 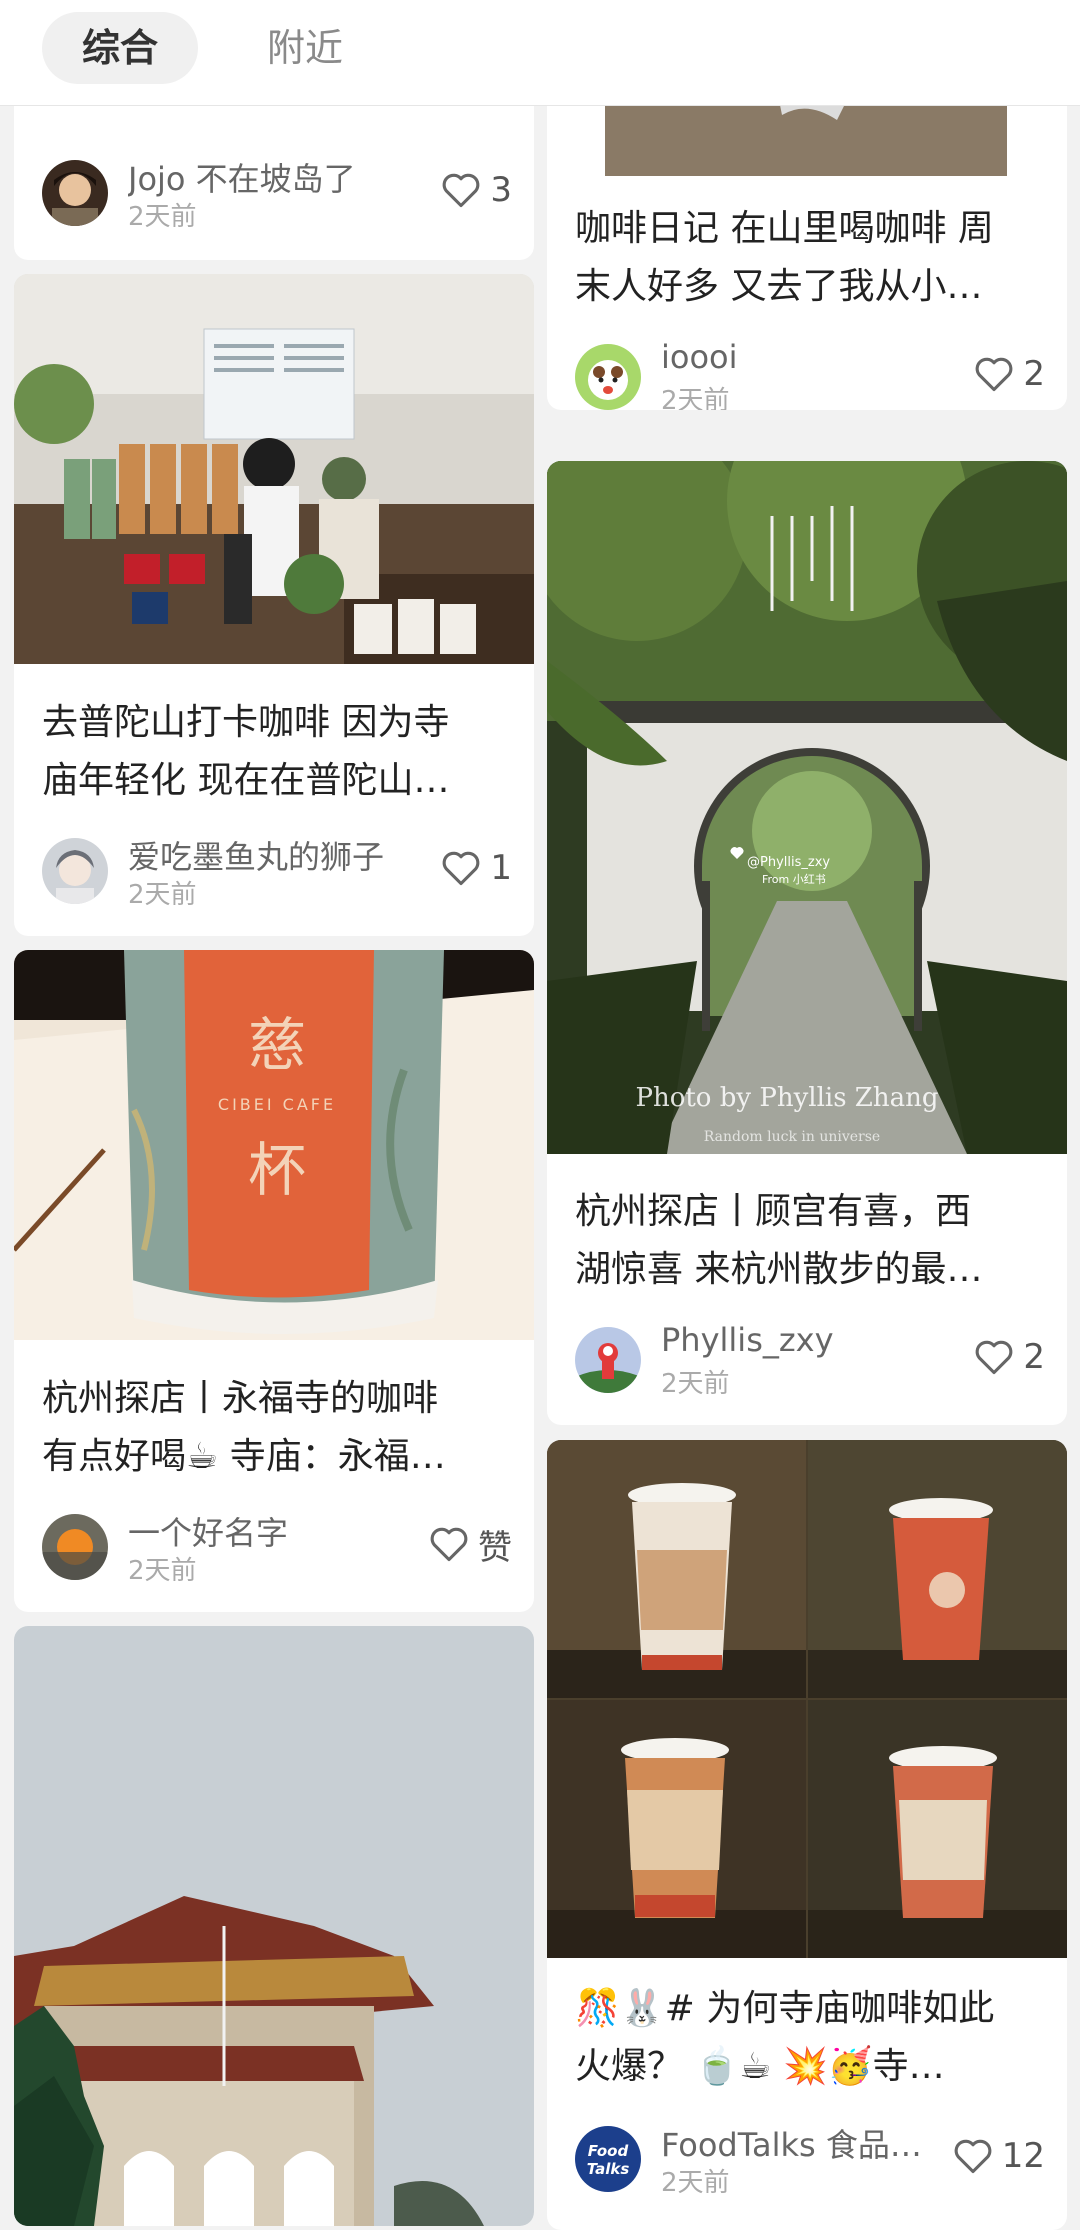 What do you see at coordinates (501, 868) in the screenshot?
I see `like-count: 1` at bounding box center [501, 868].